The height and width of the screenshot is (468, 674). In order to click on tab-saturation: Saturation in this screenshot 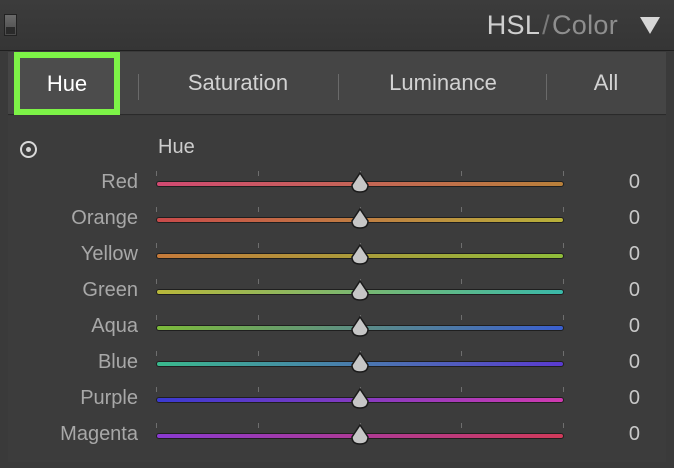, I will do `click(238, 83)`.